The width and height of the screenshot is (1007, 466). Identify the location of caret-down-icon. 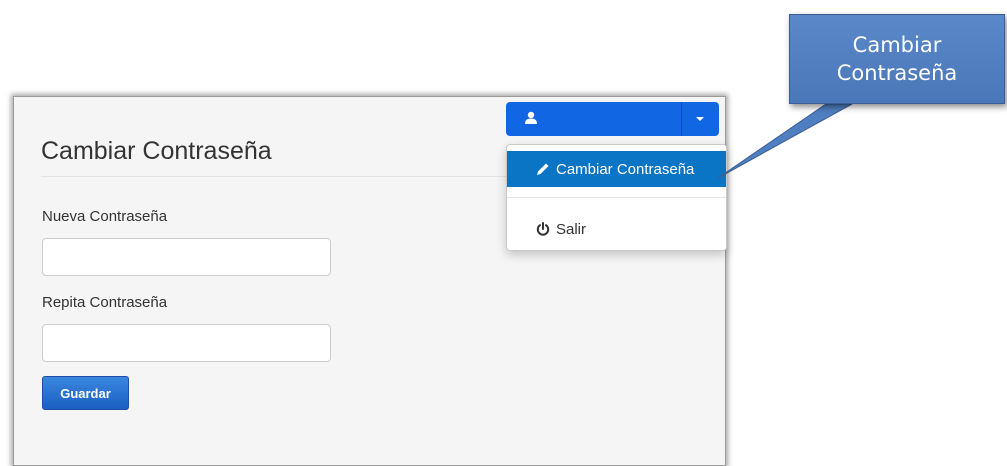
(700, 119).